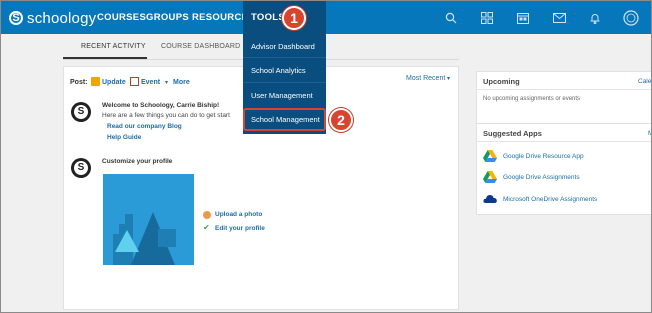  I want to click on post-more-link: More, so click(181, 82).